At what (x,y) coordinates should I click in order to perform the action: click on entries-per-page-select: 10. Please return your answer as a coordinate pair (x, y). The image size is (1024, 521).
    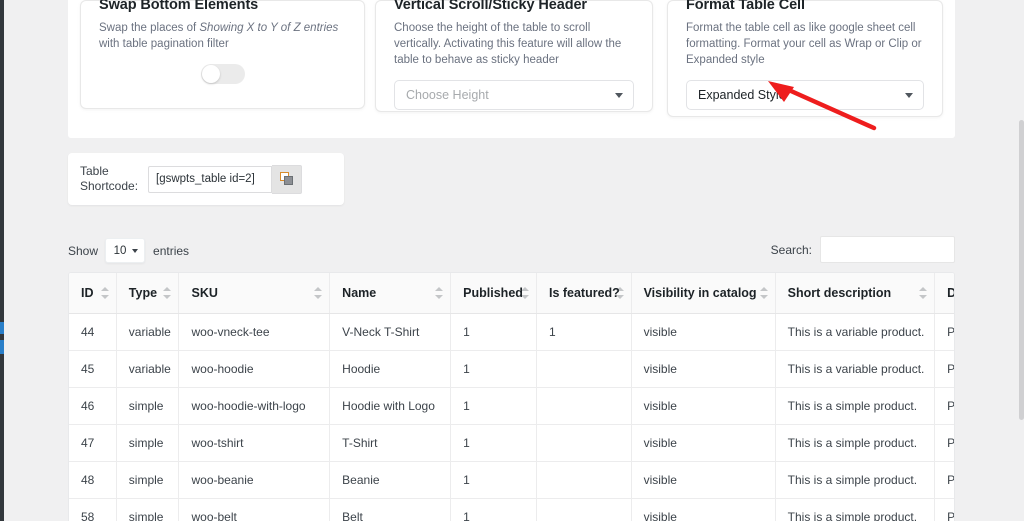
    Looking at the image, I should click on (125, 250).